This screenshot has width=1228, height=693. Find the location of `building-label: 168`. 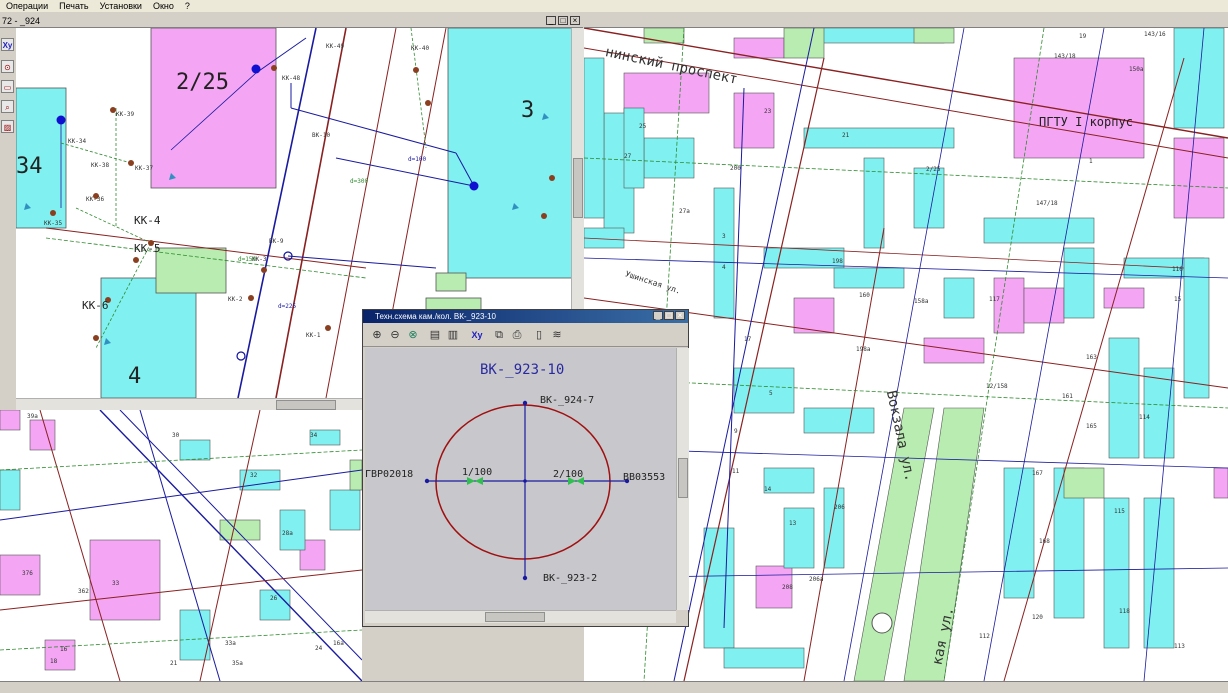

building-label: 168 is located at coordinates (1044, 541).